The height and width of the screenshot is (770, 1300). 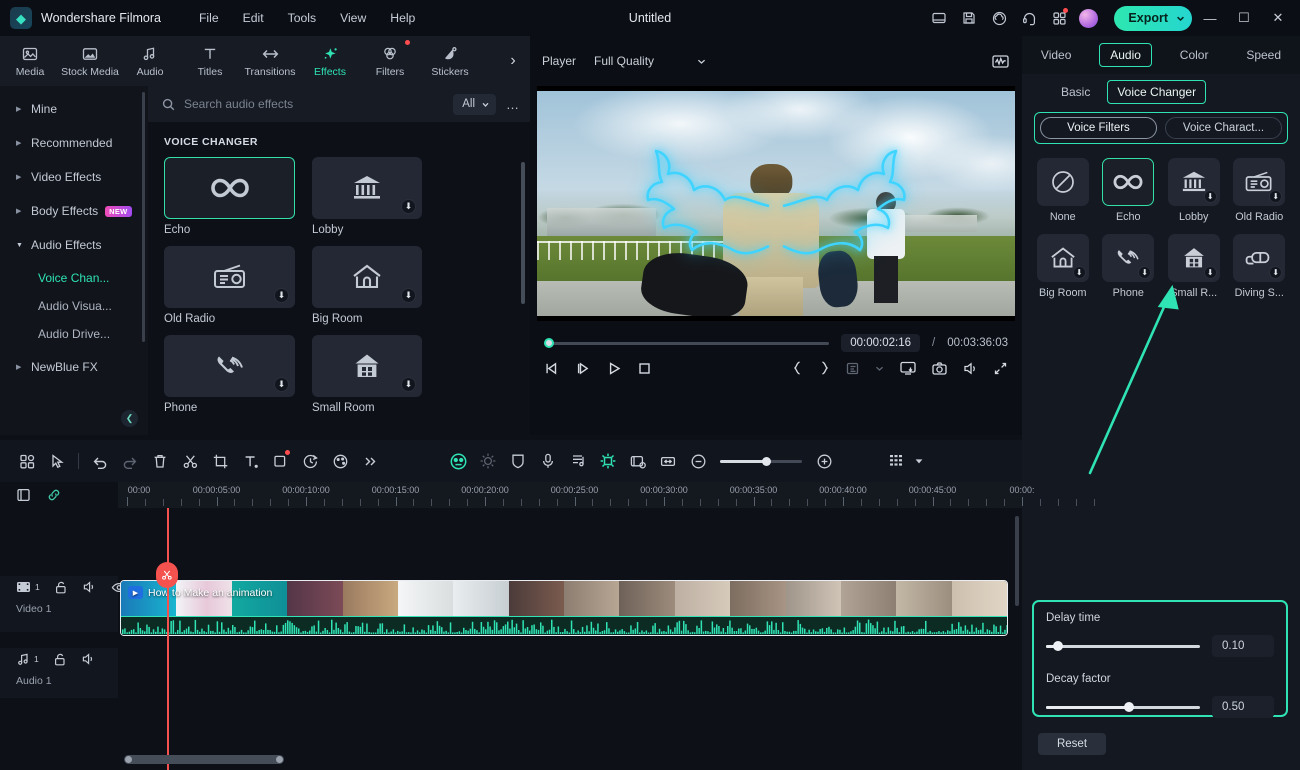 What do you see at coordinates (766, 461) in the screenshot?
I see `zoom-handle` at bounding box center [766, 461].